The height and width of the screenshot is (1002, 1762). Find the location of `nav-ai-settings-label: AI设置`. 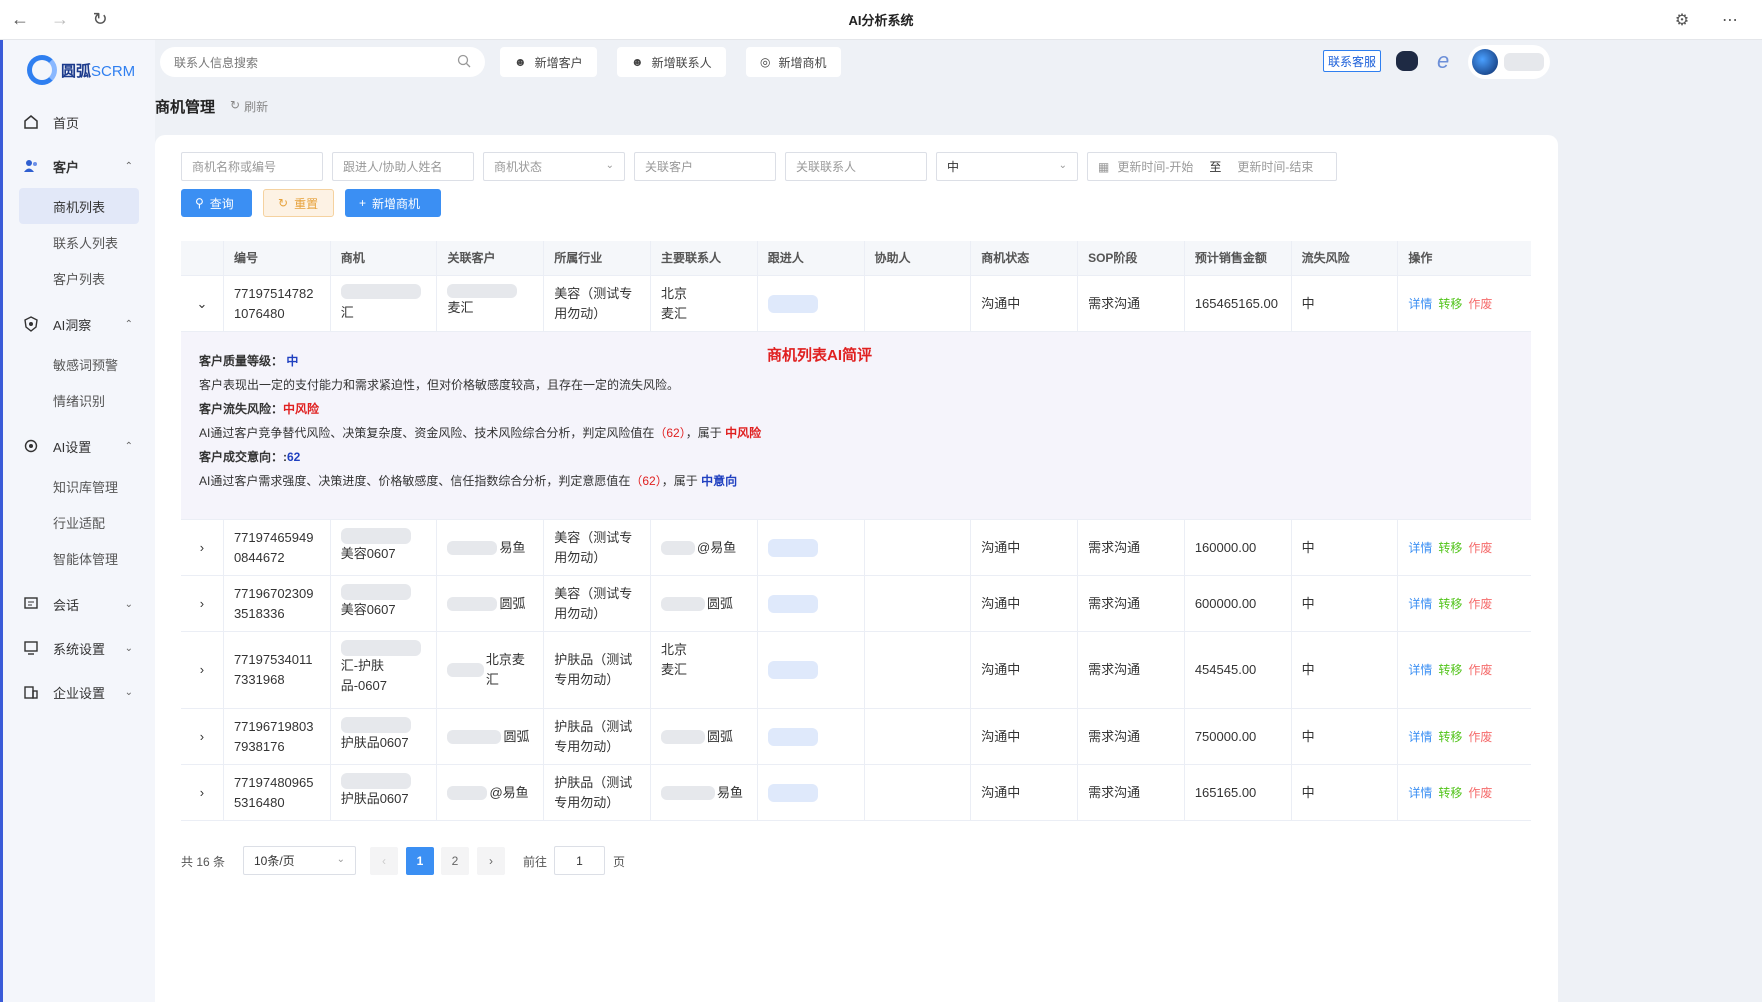

nav-ai-settings-label: AI设置 is located at coordinates (72, 447).